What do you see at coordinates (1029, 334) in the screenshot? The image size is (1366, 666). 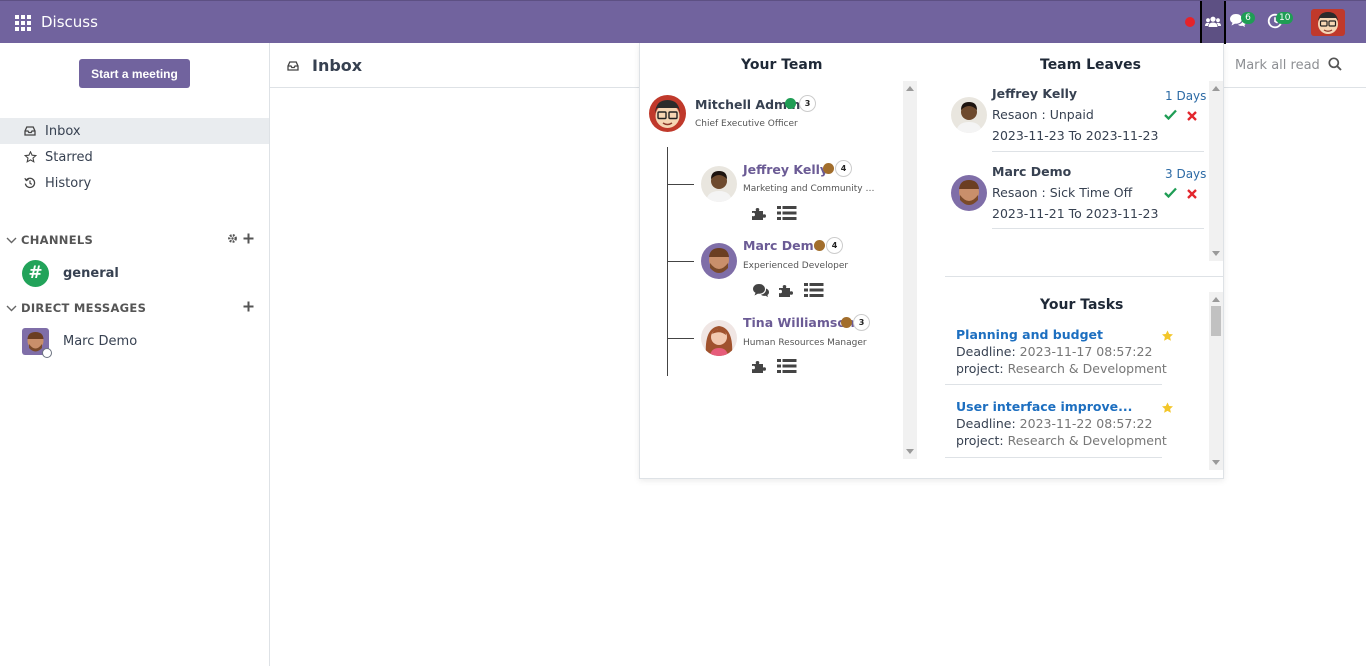 I see `task-title: Planning and budget` at bounding box center [1029, 334].